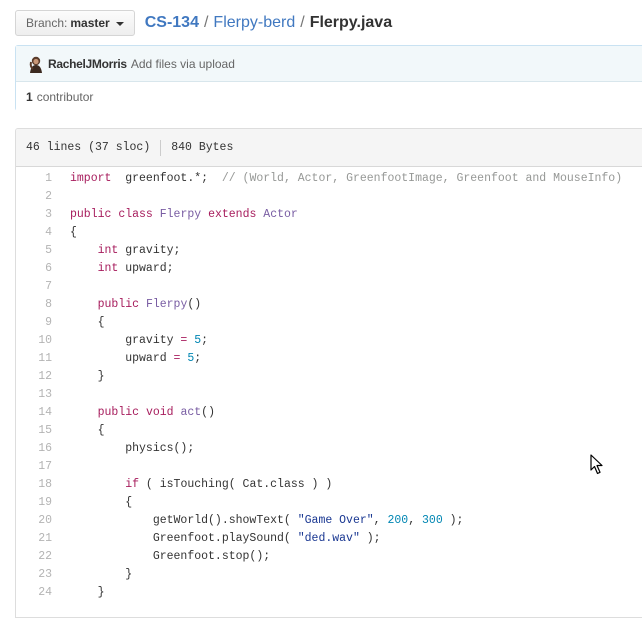 The image size is (642, 618). What do you see at coordinates (339, 215) in the screenshot?
I see `code-text: public class Flerpy extends Actor` at bounding box center [339, 215].